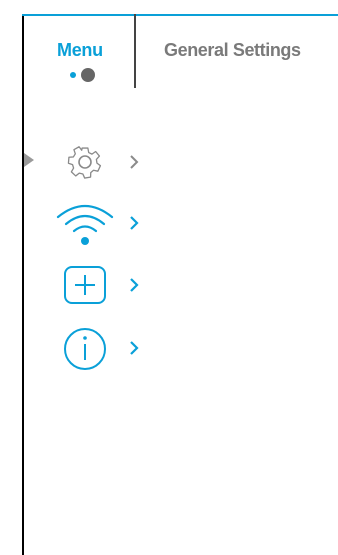  What do you see at coordinates (86, 162) in the screenshot?
I see `gear-icon` at bounding box center [86, 162].